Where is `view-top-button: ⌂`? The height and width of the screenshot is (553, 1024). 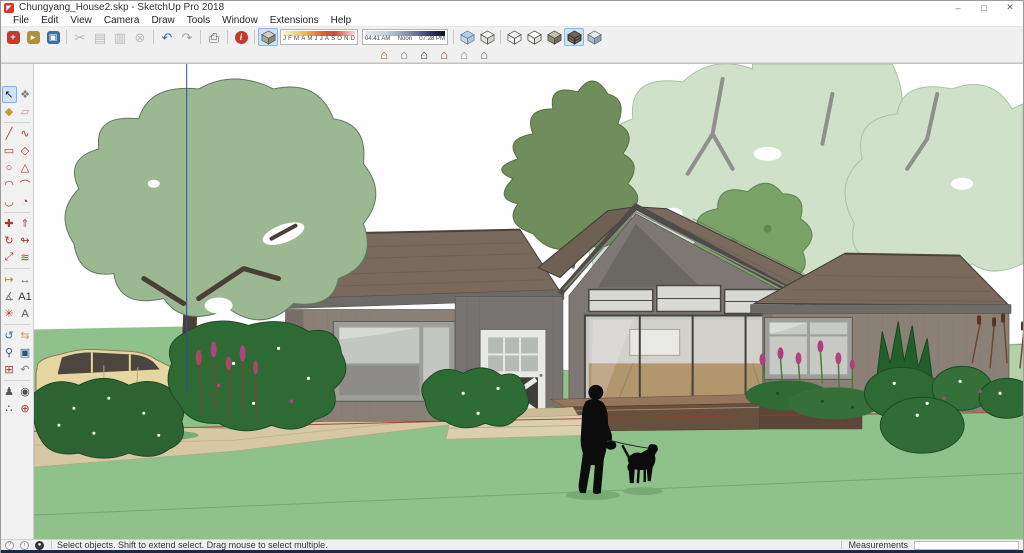
view-top-button: ⌂ is located at coordinates (404, 54).